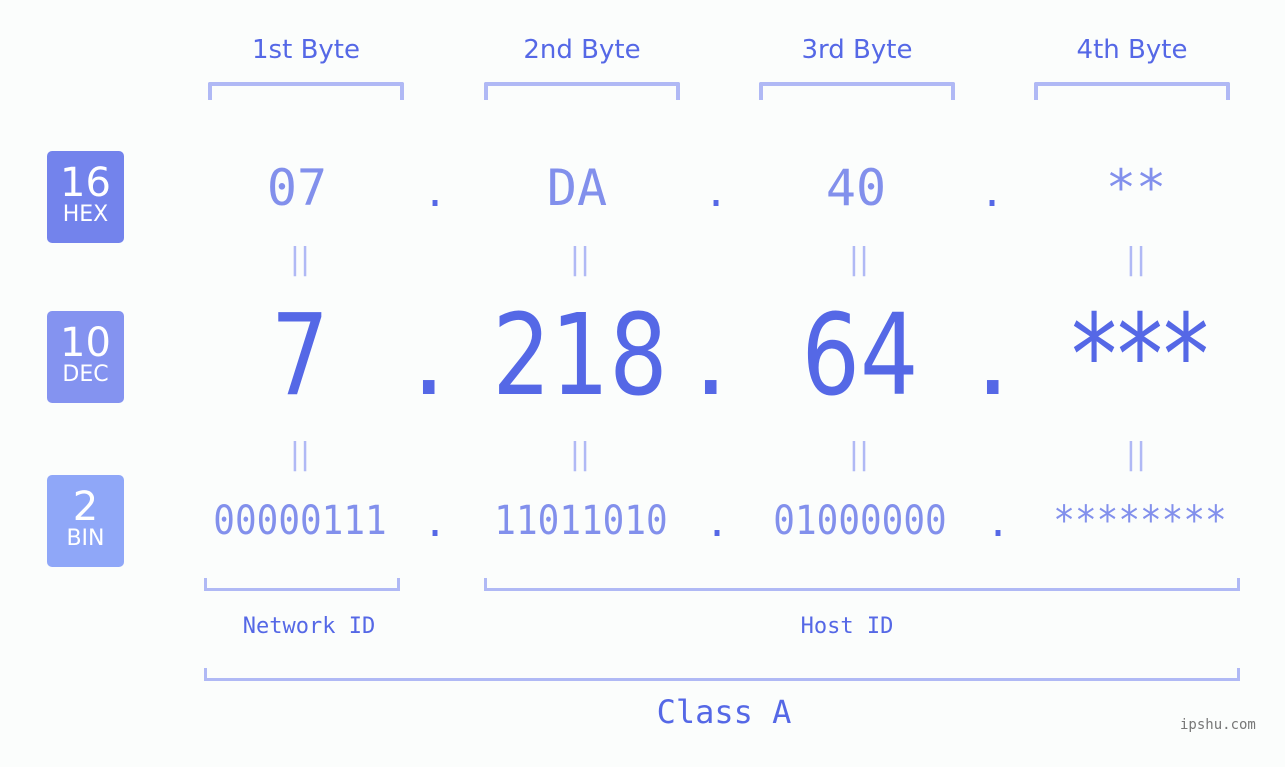 Image resolution: width=1285 pixels, height=767 pixels. What do you see at coordinates (847, 626) in the screenshot?
I see `host-id-label: Host ID` at bounding box center [847, 626].